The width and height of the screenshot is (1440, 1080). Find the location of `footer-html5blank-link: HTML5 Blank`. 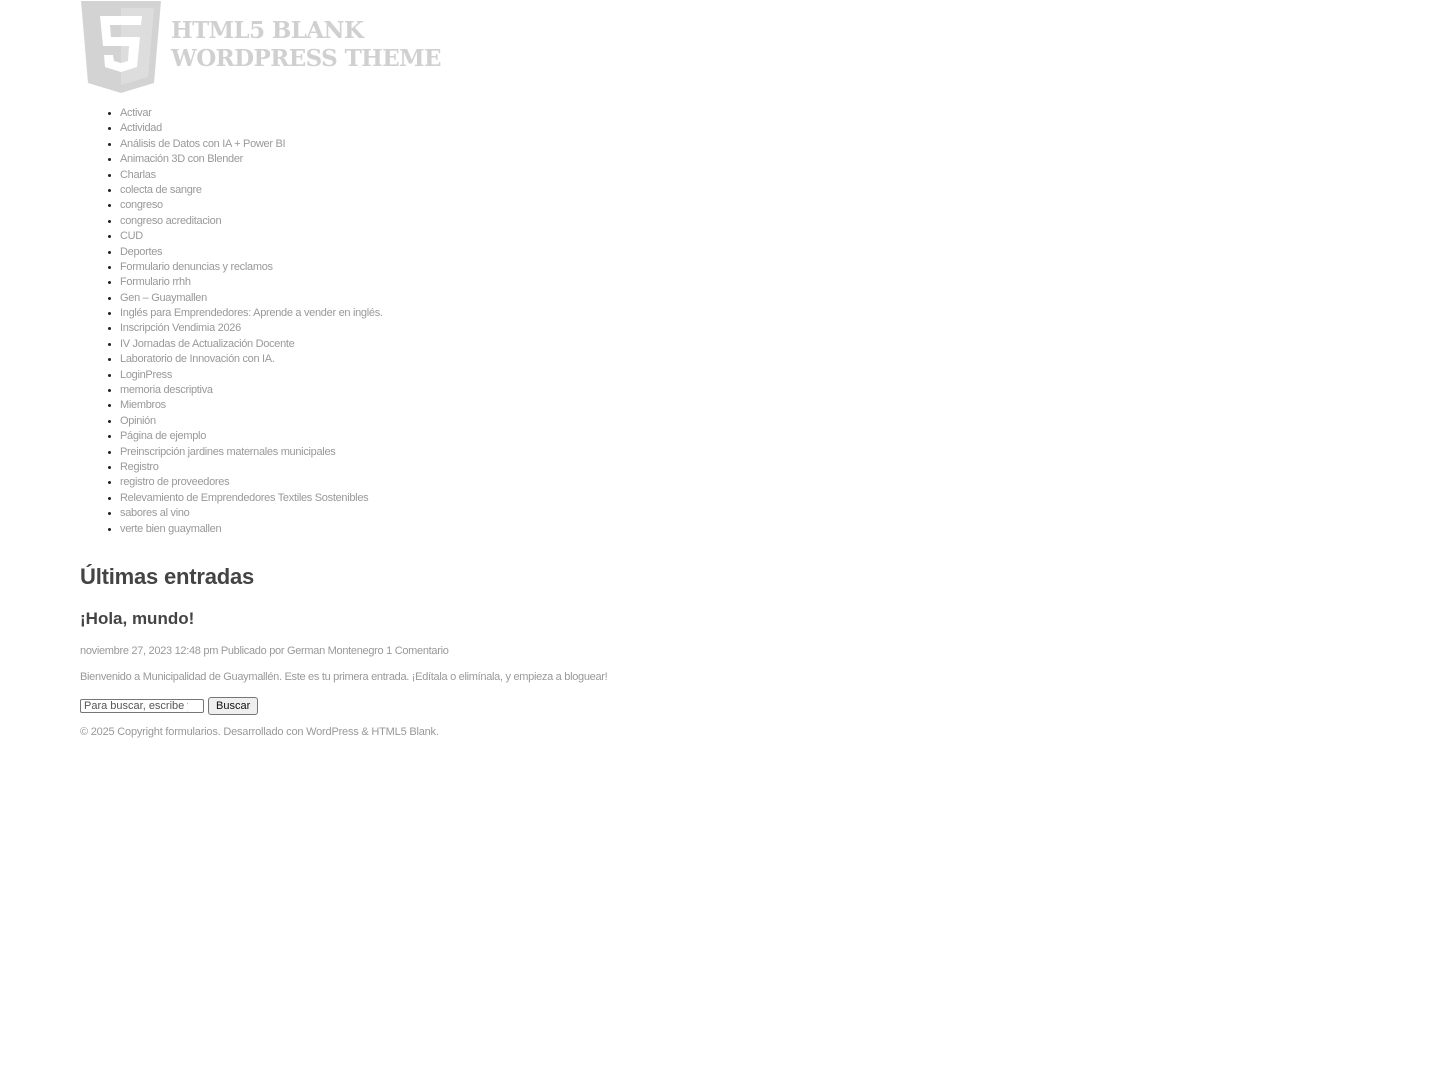

footer-html5blank-link: HTML5 Blank is located at coordinates (403, 732).